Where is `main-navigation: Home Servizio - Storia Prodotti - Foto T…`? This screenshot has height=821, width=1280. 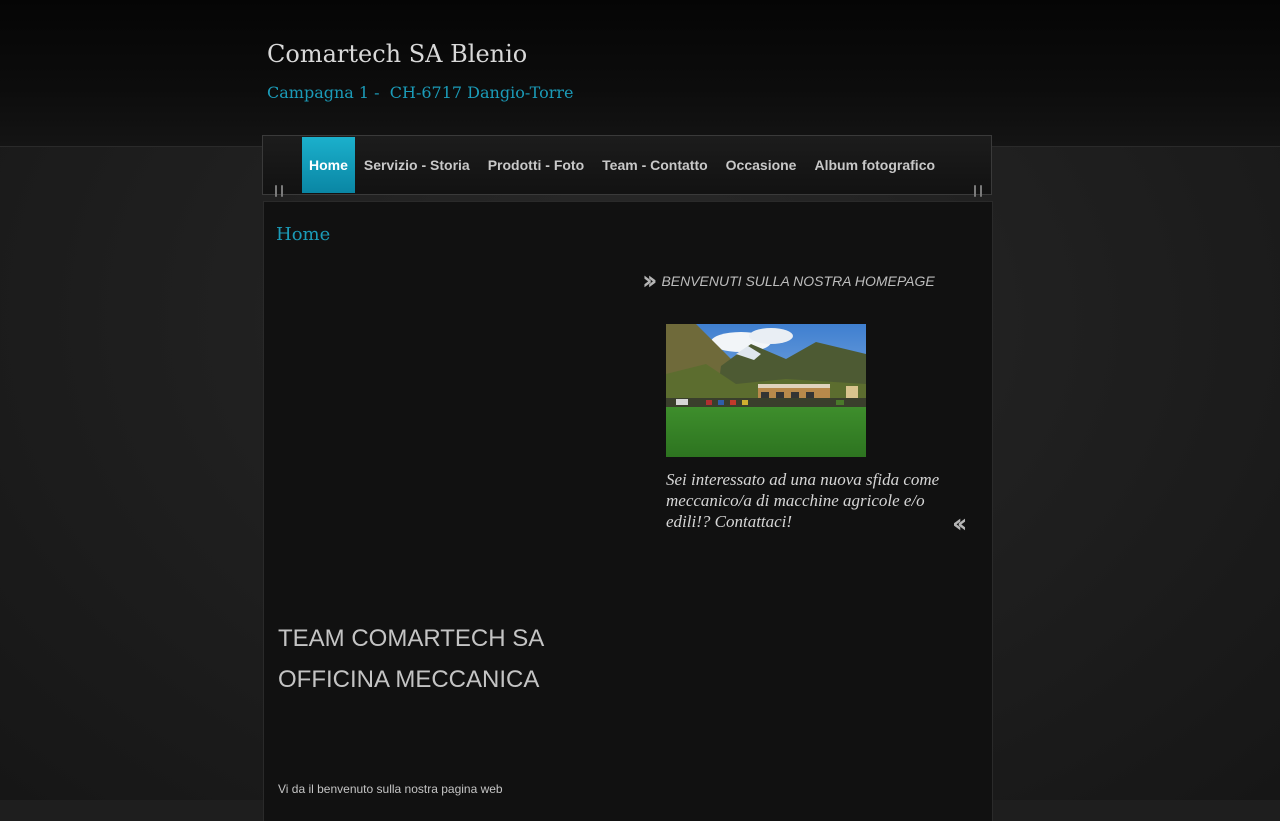 main-navigation: Home Servizio - Storia Prodotti - Foto T… is located at coordinates (627, 165).